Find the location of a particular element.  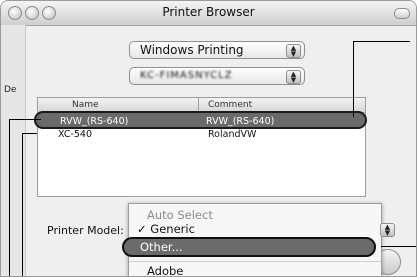

column-header-comment: Comment is located at coordinates (230, 105).